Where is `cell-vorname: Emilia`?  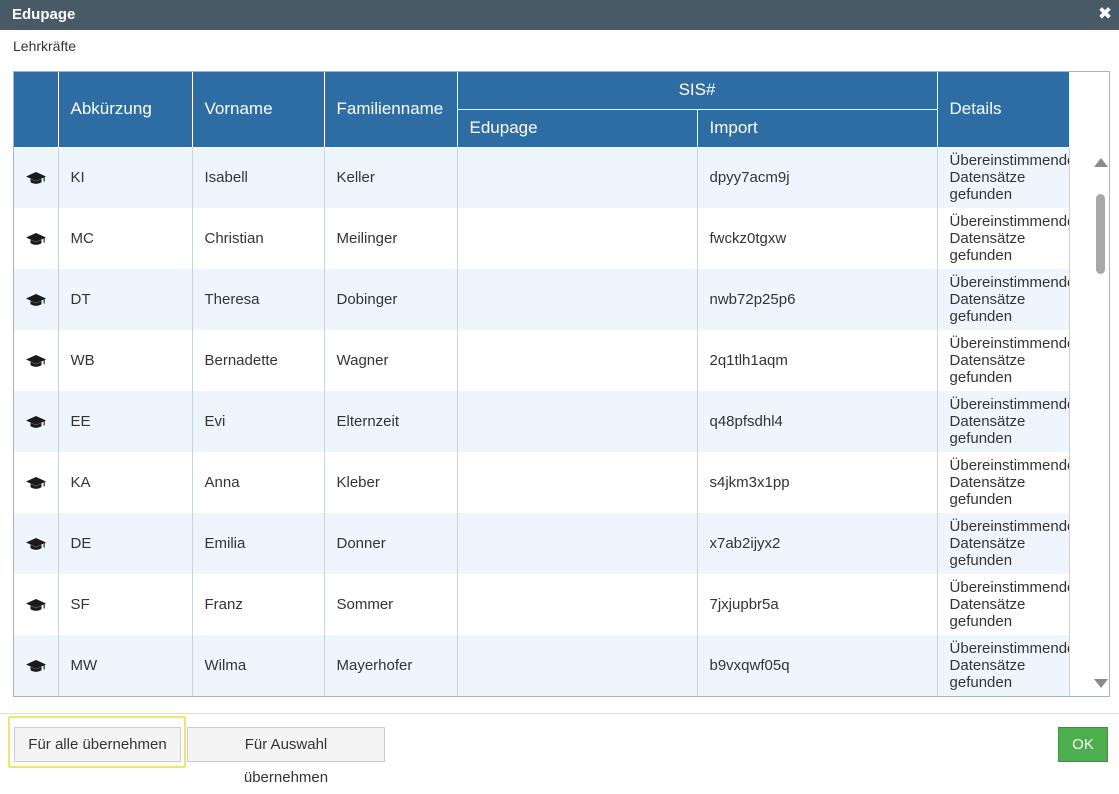 cell-vorname: Emilia is located at coordinates (258, 543).